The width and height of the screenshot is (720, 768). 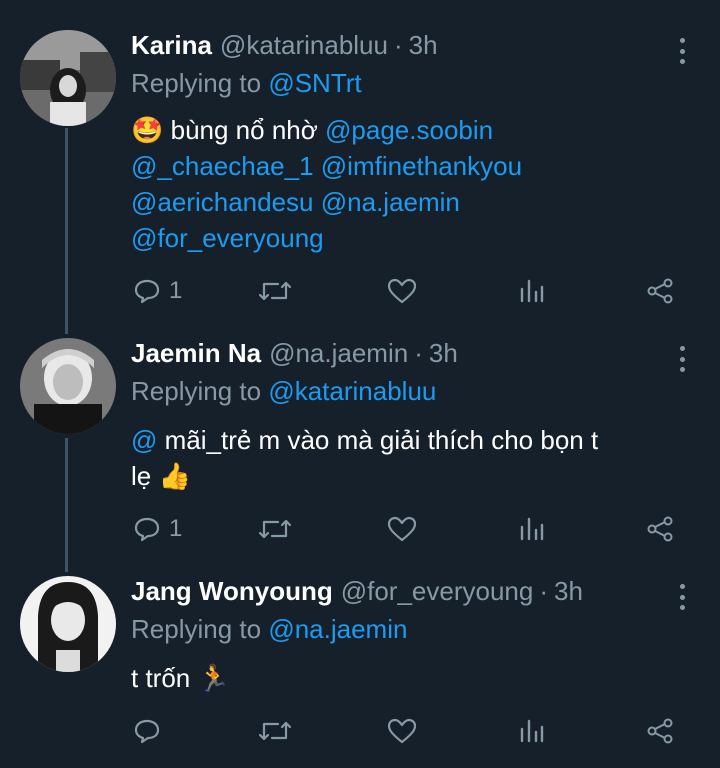 I want to click on text: bùng nổ nhờ, so click(x=244, y=130).